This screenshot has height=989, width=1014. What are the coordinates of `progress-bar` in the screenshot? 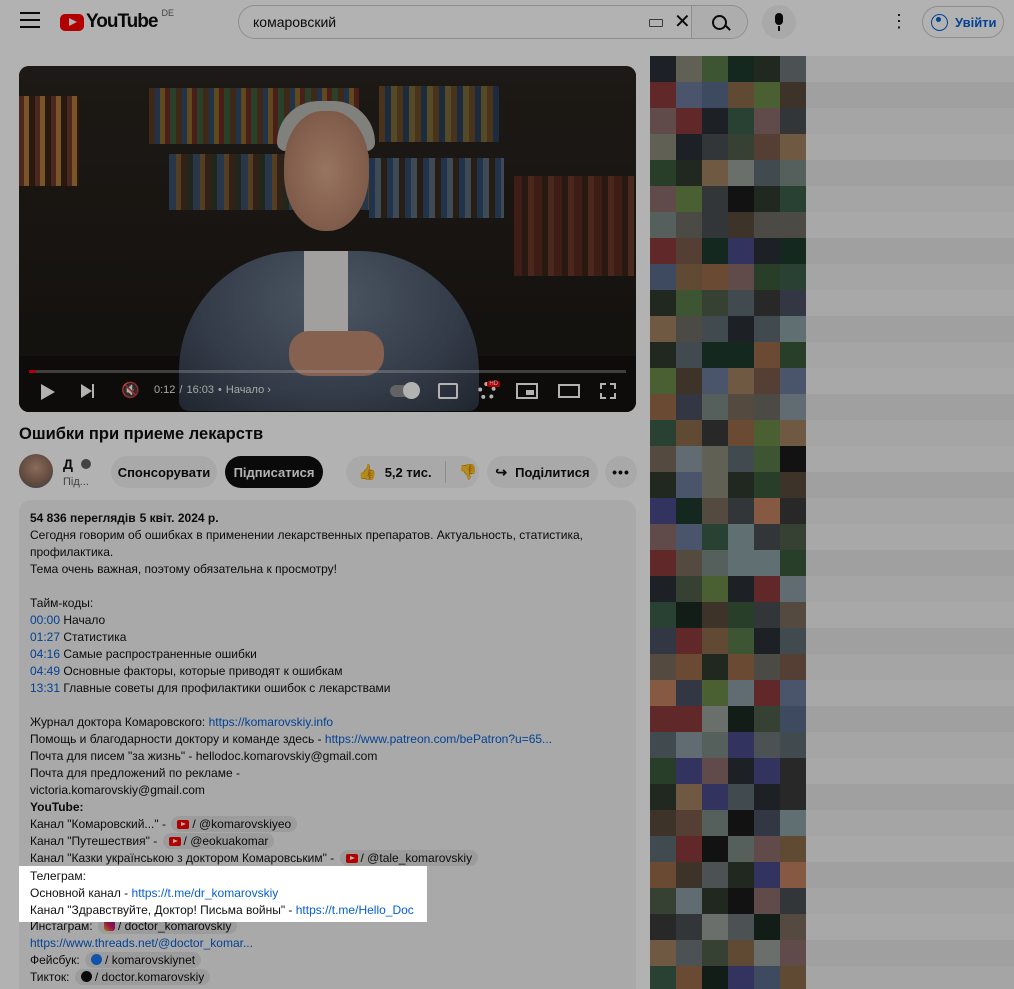 It's located at (327, 371).